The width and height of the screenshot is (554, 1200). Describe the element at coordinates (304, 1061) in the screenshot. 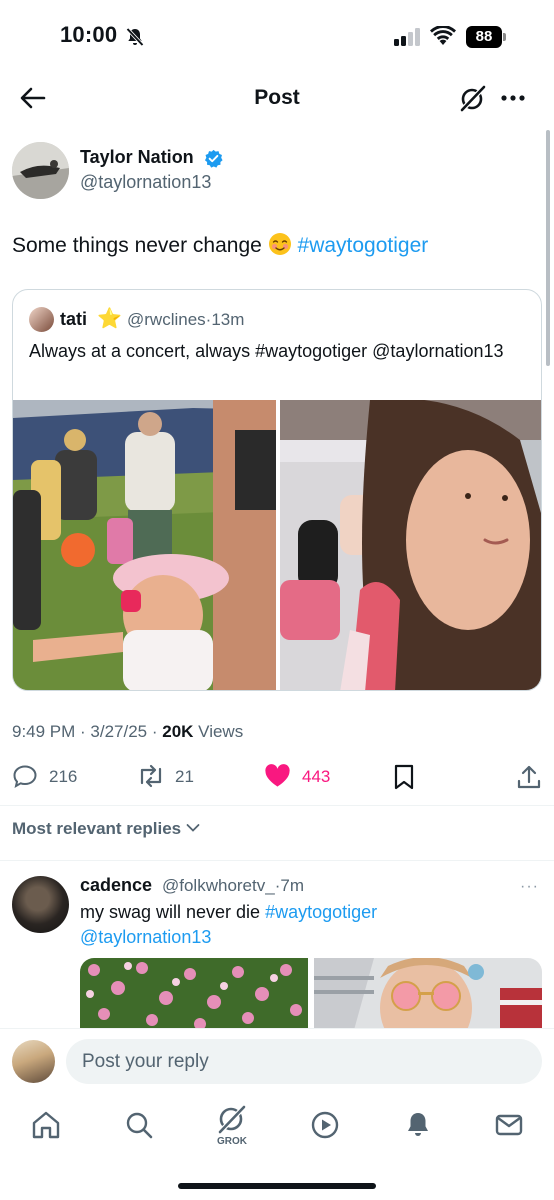

I see `reply-input` at that location.